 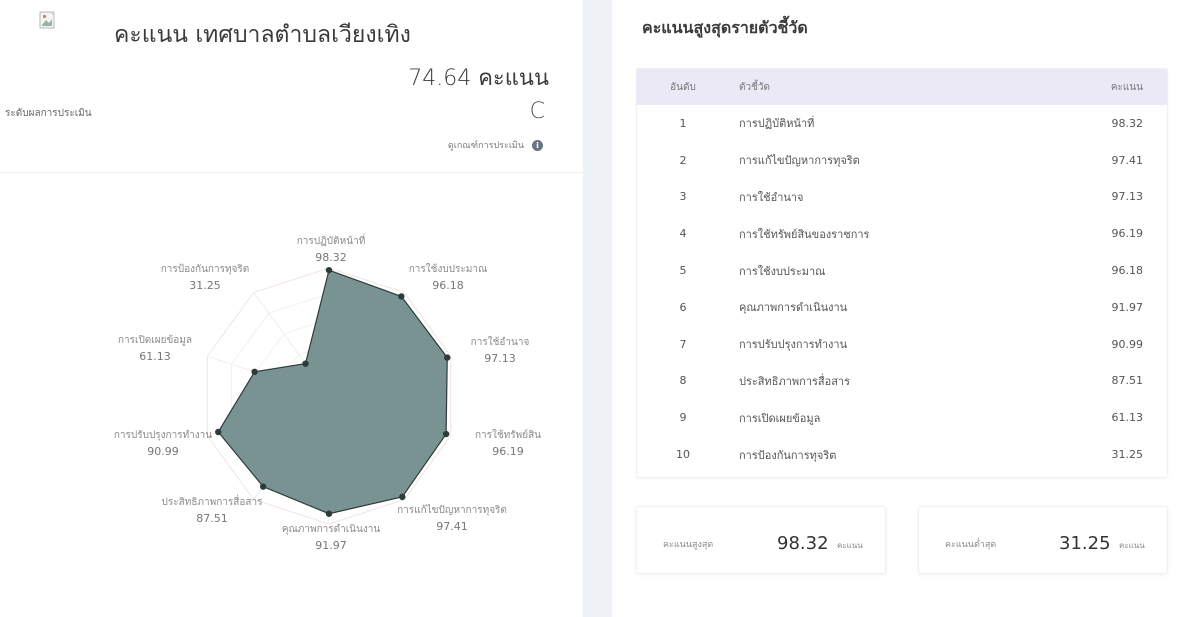 What do you see at coordinates (500, 342) in the screenshot?
I see `radar-axis-label: การใช้อำนาจ` at bounding box center [500, 342].